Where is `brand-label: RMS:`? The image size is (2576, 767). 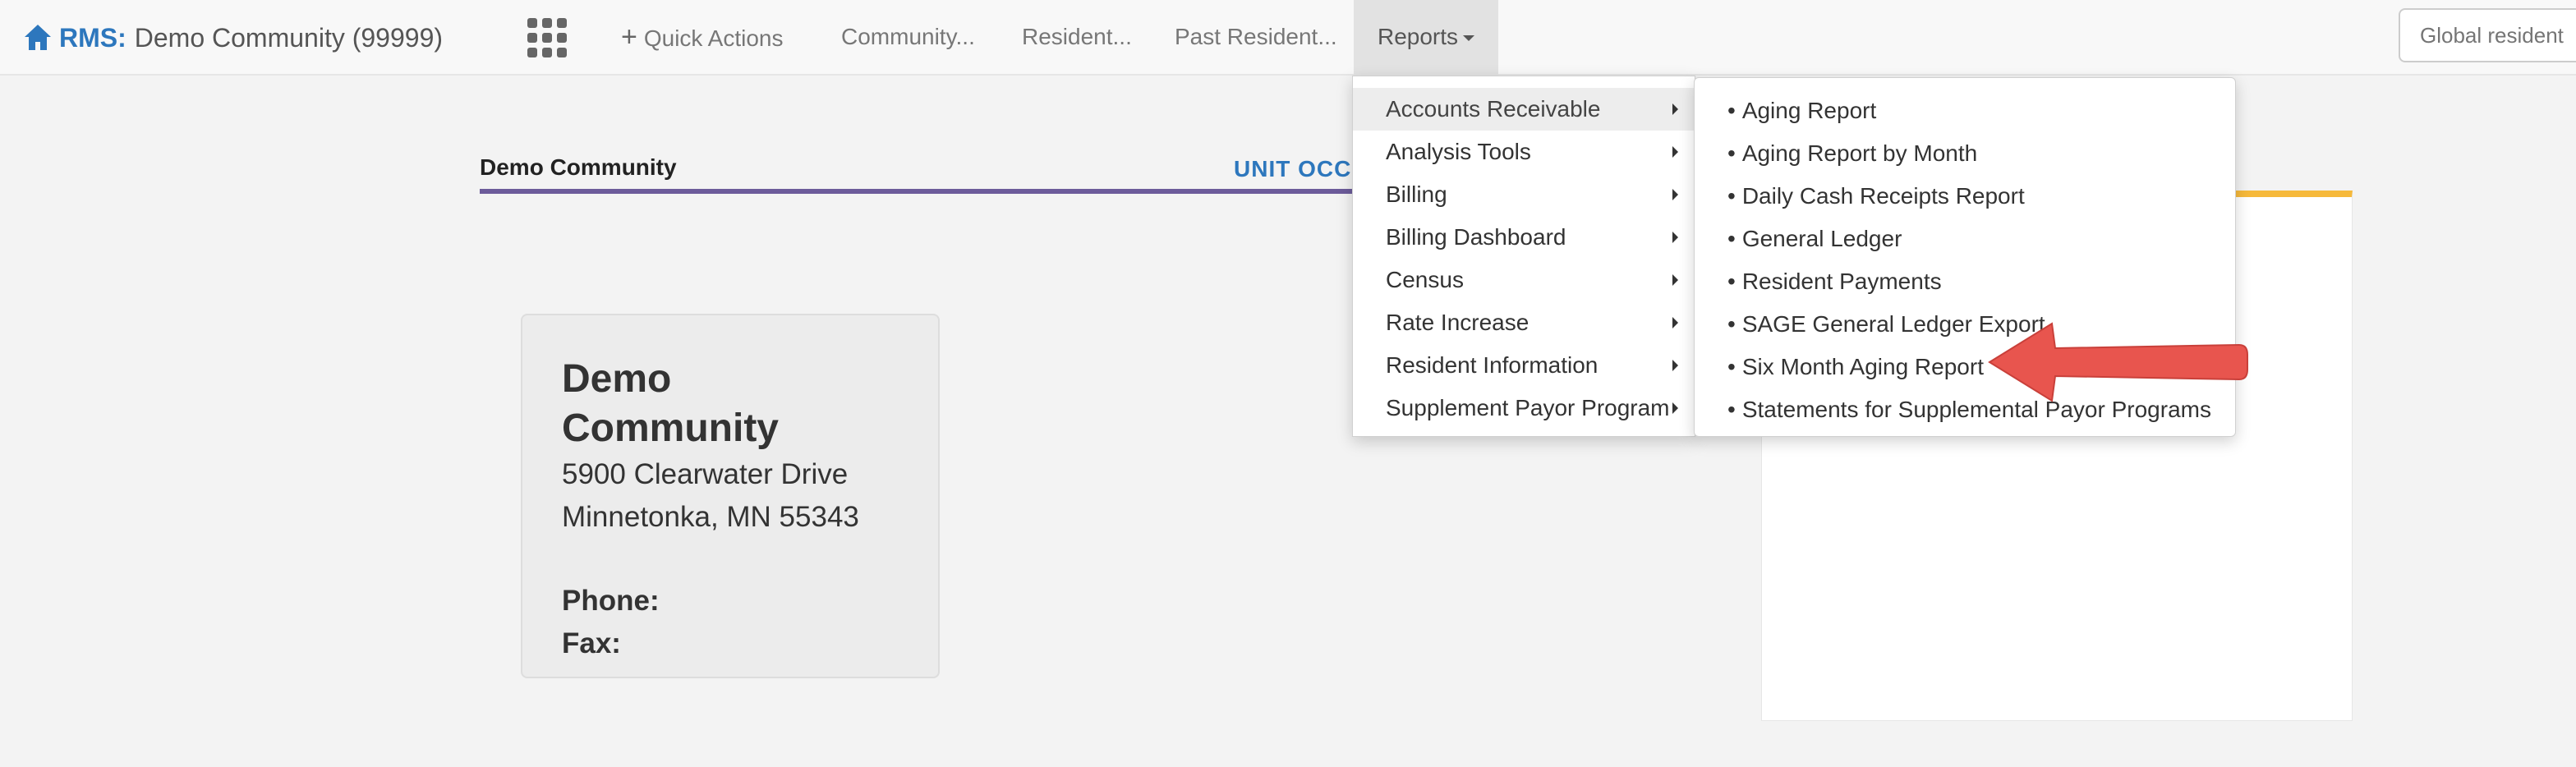 brand-label: RMS: is located at coordinates (92, 37).